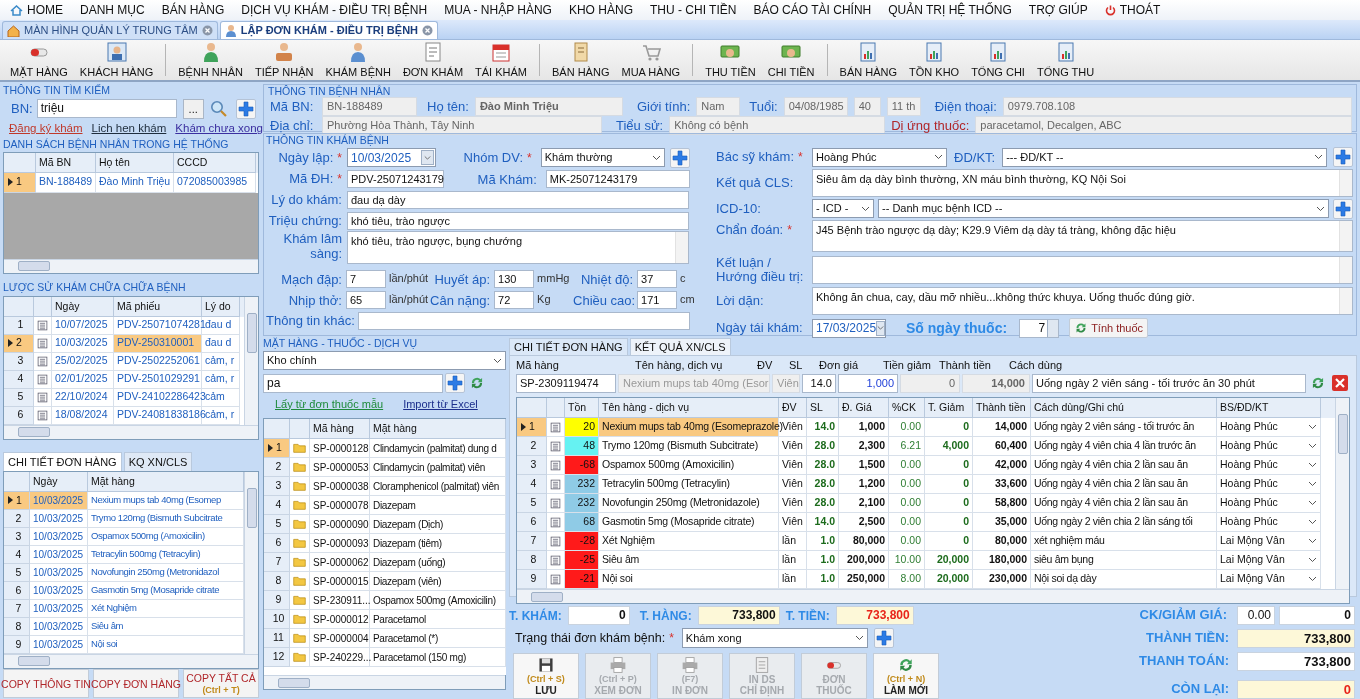  Describe the element at coordinates (215, 162) in the screenshot. I see `column-header: CCCD` at that location.